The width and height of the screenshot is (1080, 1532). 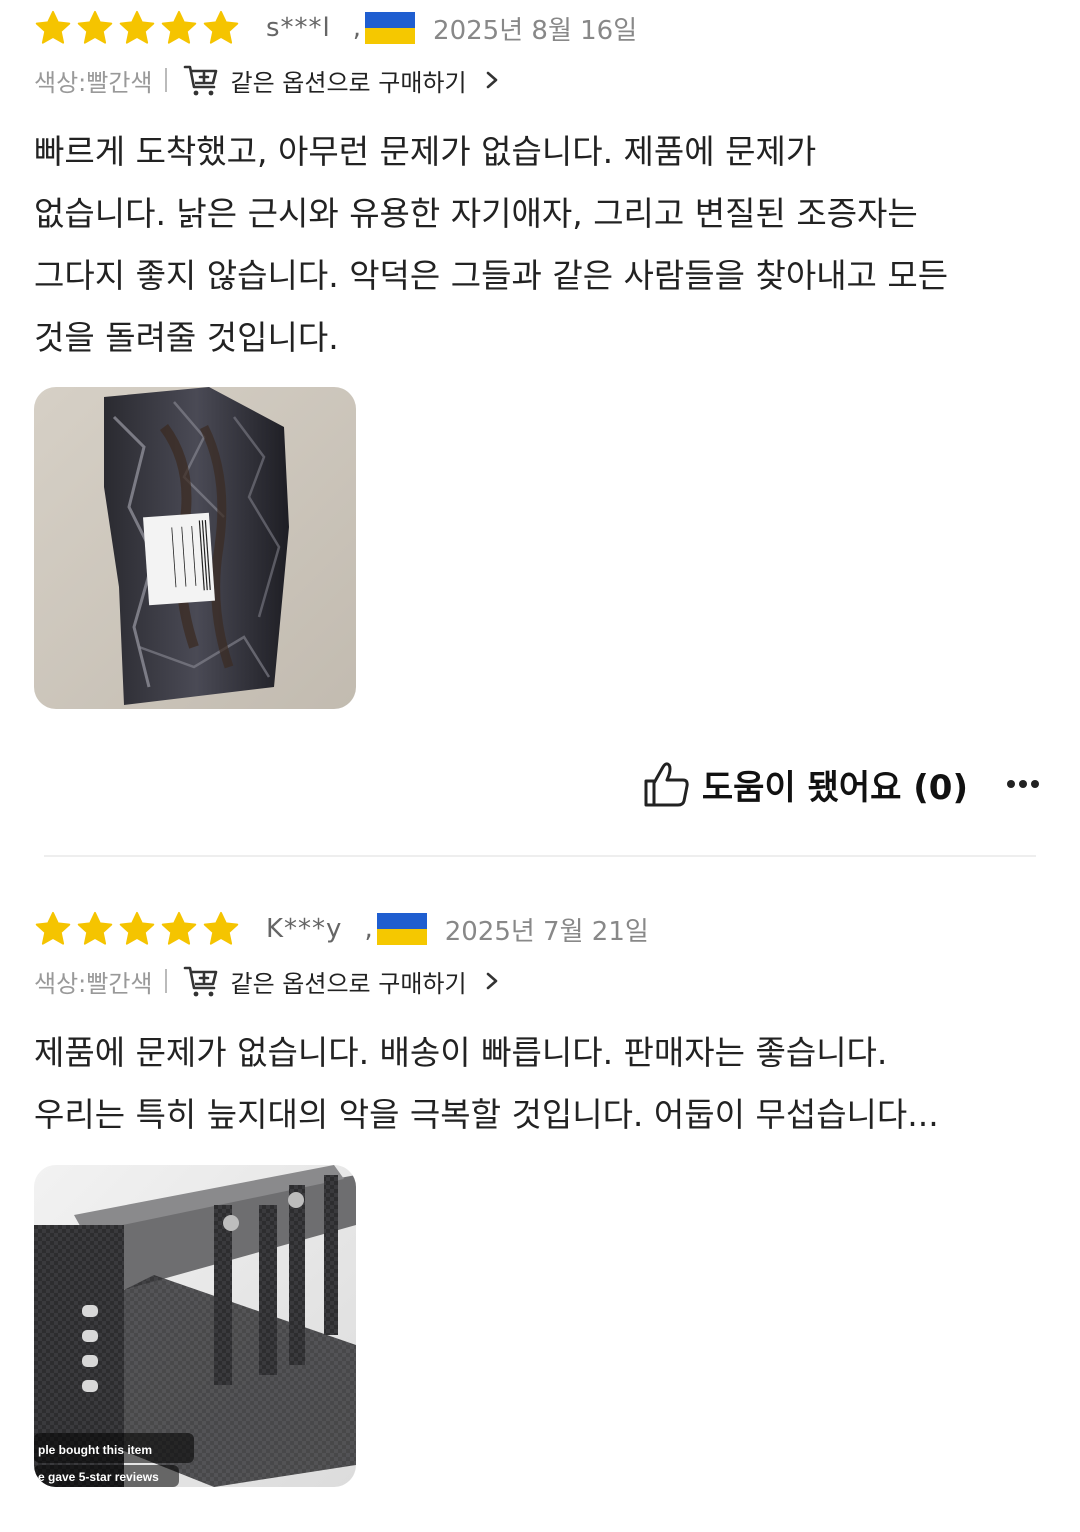 What do you see at coordinates (304, 929) in the screenshot?
I see `reviewer-name: K***y` at bounding box center [304, 929].